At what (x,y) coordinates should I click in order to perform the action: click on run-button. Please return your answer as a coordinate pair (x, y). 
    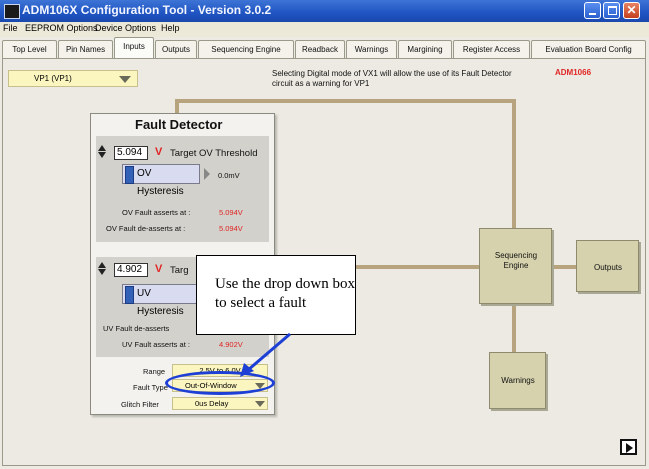
    Looking at the image, I should click on (628, 447).